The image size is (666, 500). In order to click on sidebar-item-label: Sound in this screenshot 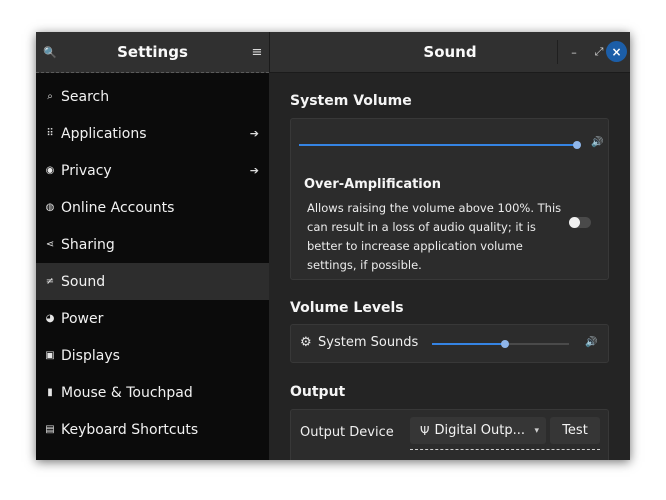, I will do `click(83, 281)`.